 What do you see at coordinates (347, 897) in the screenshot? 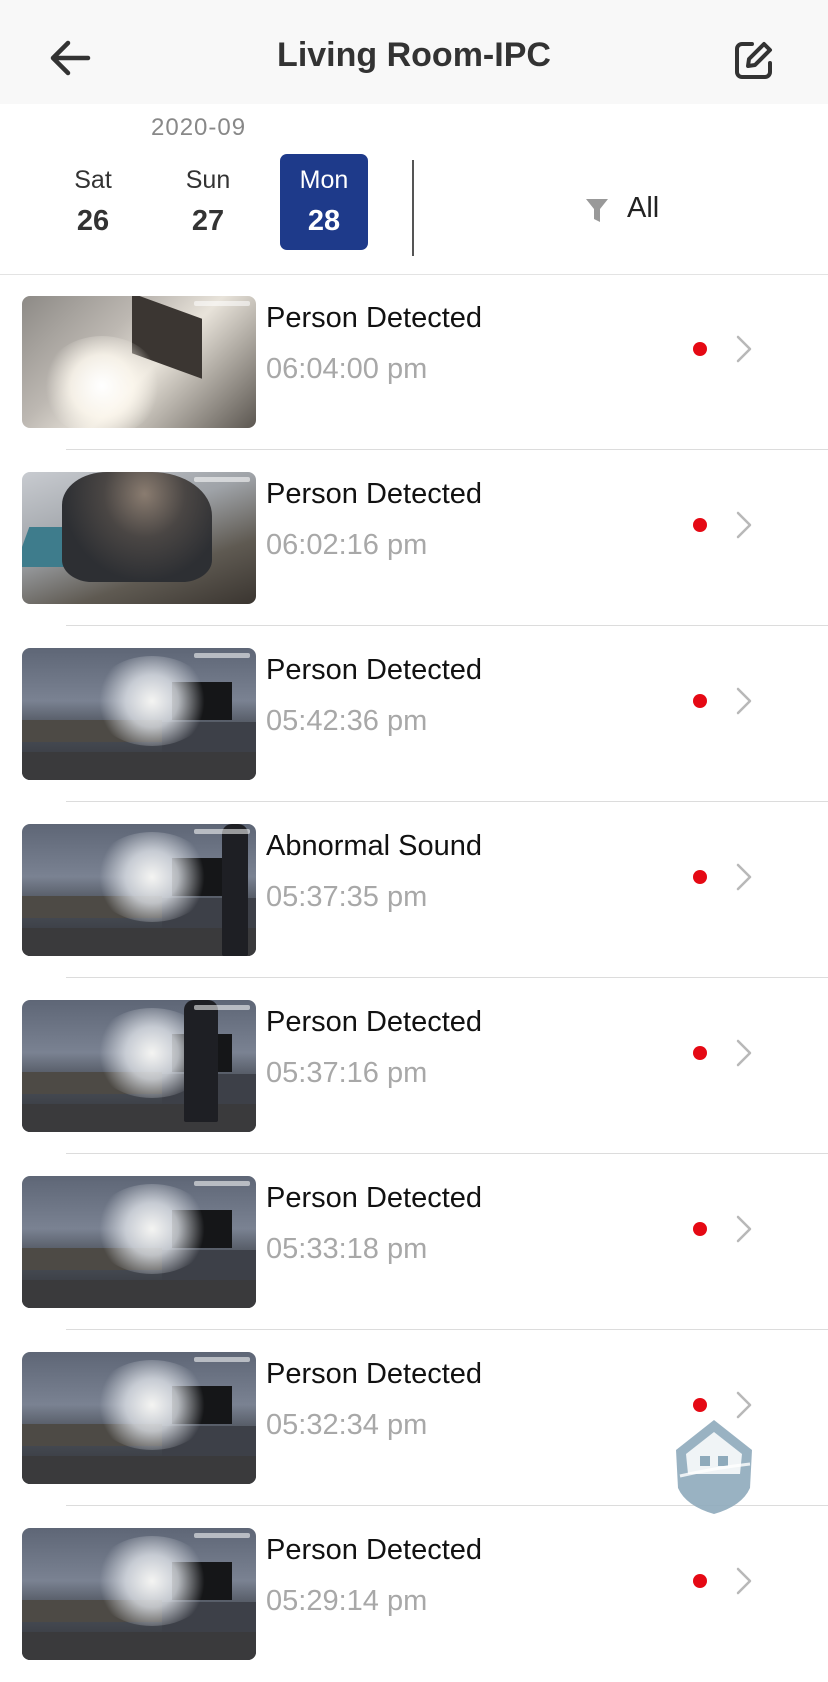
I see `event-time: 05:37:35 pm` at bounding box center [347, 897].